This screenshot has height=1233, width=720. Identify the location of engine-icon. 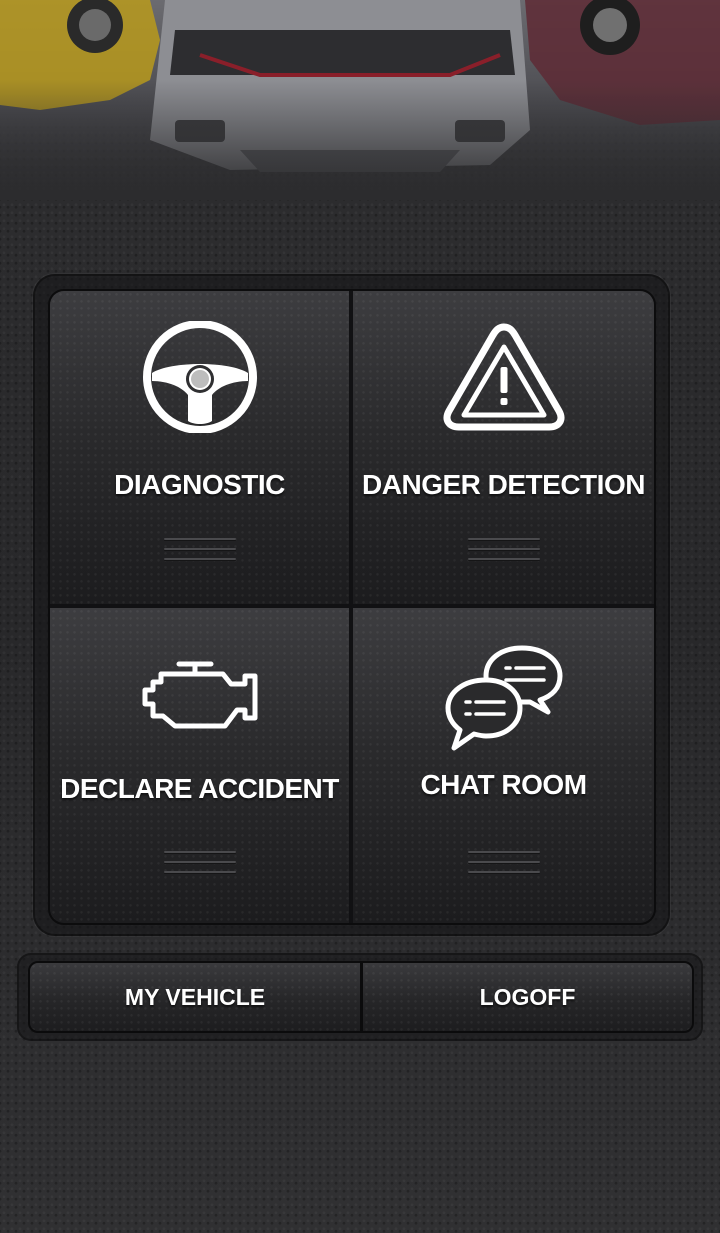
(199, 695).